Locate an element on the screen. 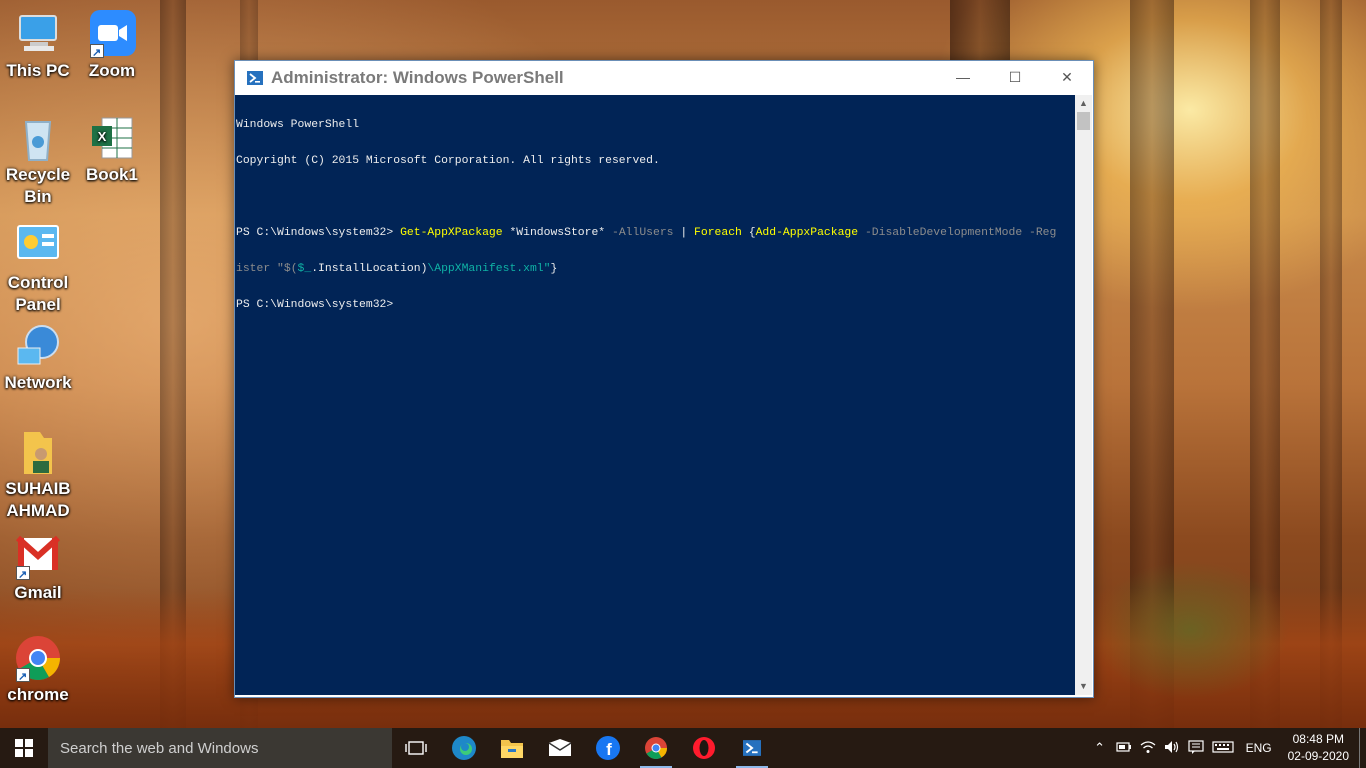 The image size is (1366, 768). argument-text: *WindowsStore* is located at coordinates (557, 233).